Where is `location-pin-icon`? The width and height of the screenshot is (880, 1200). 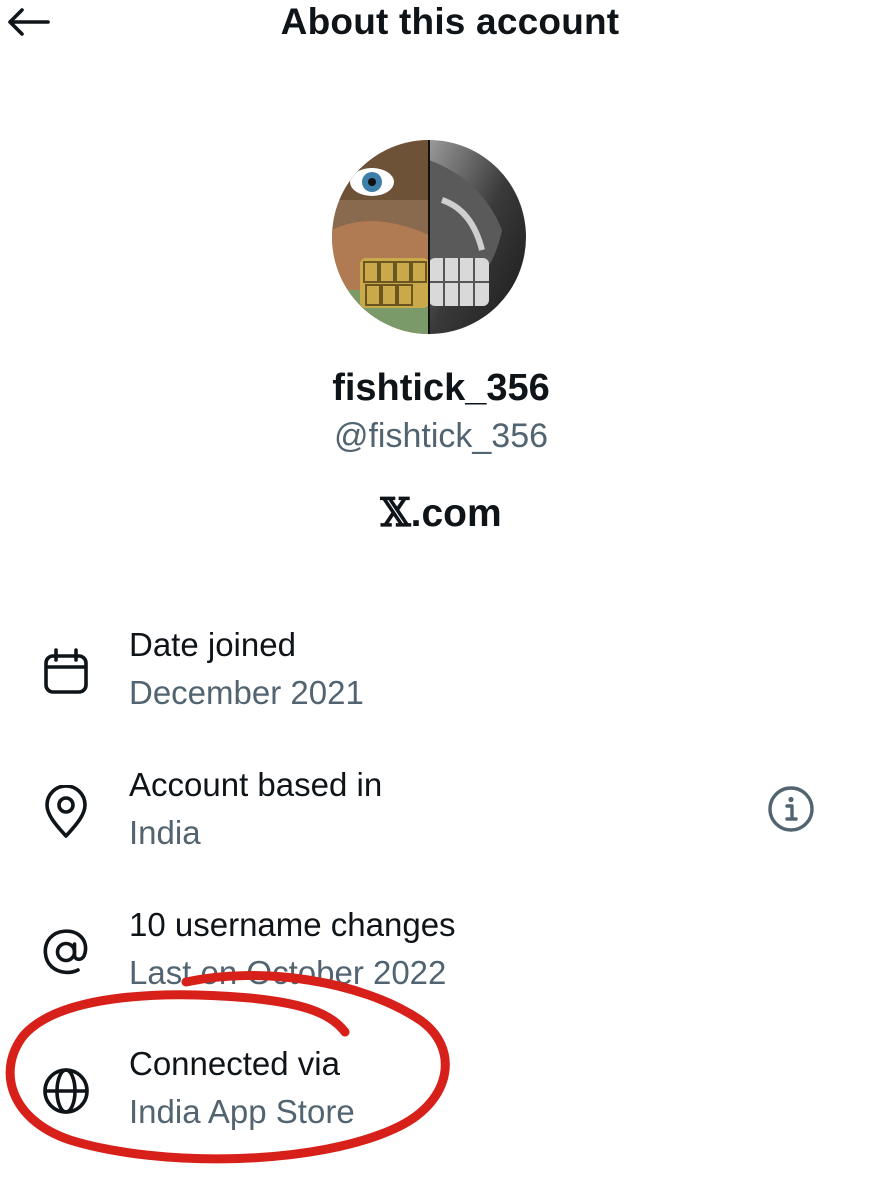
location-pin-icon is located at coordinates (66, 812).